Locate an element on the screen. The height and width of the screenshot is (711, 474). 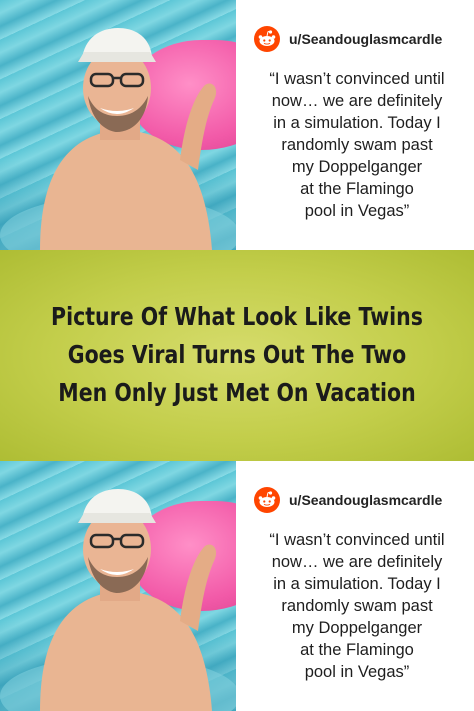
headline-line: Goes Viral Turns Out The Two is located at coordinates (237, 354).